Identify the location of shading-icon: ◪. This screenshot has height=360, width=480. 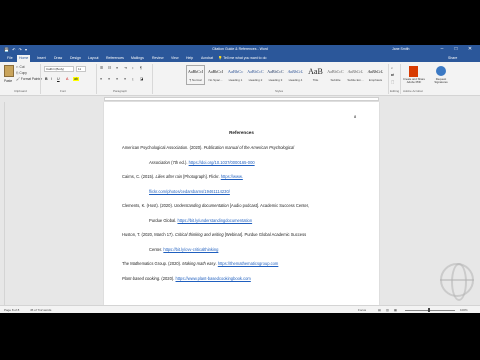
(141, 79).